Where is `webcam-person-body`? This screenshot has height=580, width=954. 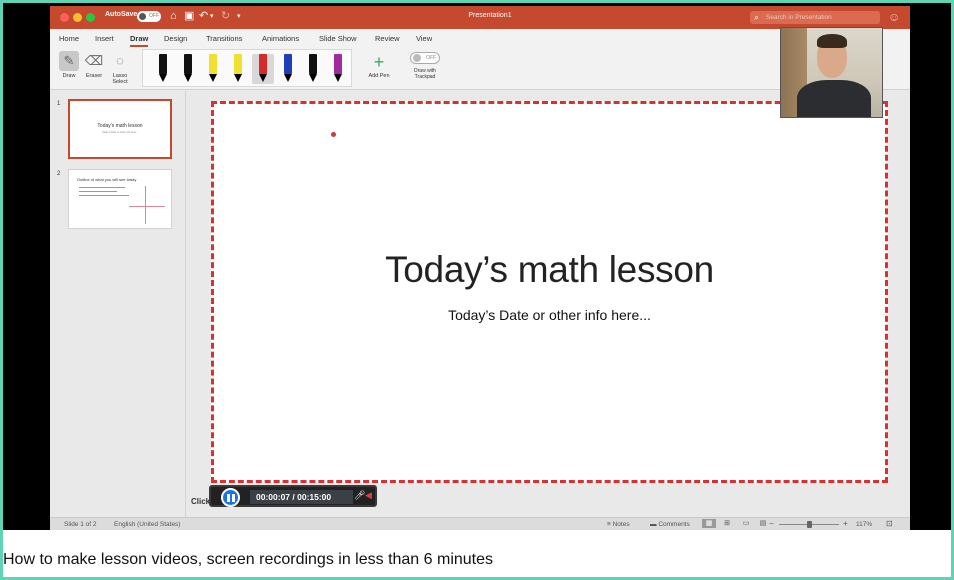
webcam-person-body is located at coordinates (834, 99).